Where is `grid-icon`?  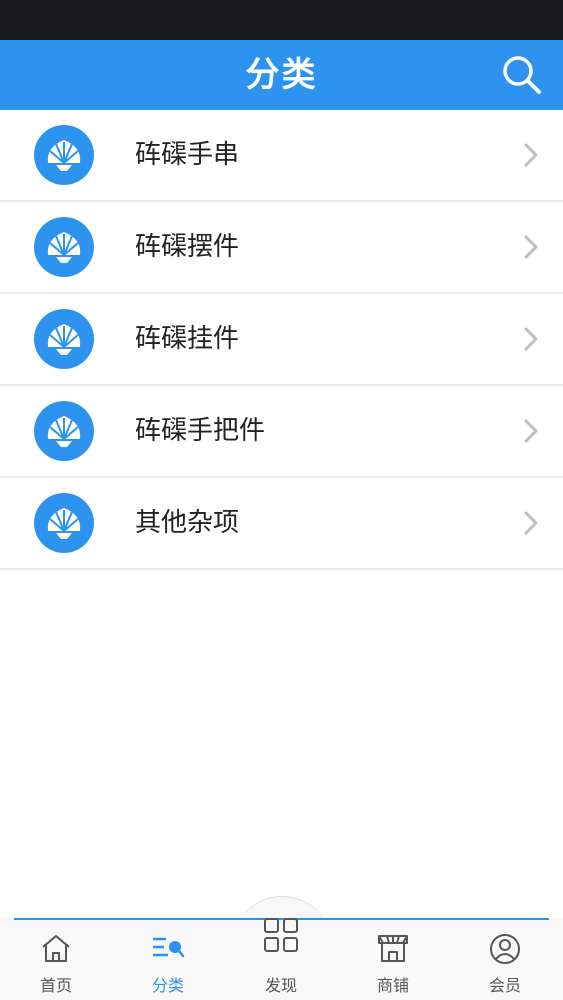
grid-icon is located at coordinates (281, 935).